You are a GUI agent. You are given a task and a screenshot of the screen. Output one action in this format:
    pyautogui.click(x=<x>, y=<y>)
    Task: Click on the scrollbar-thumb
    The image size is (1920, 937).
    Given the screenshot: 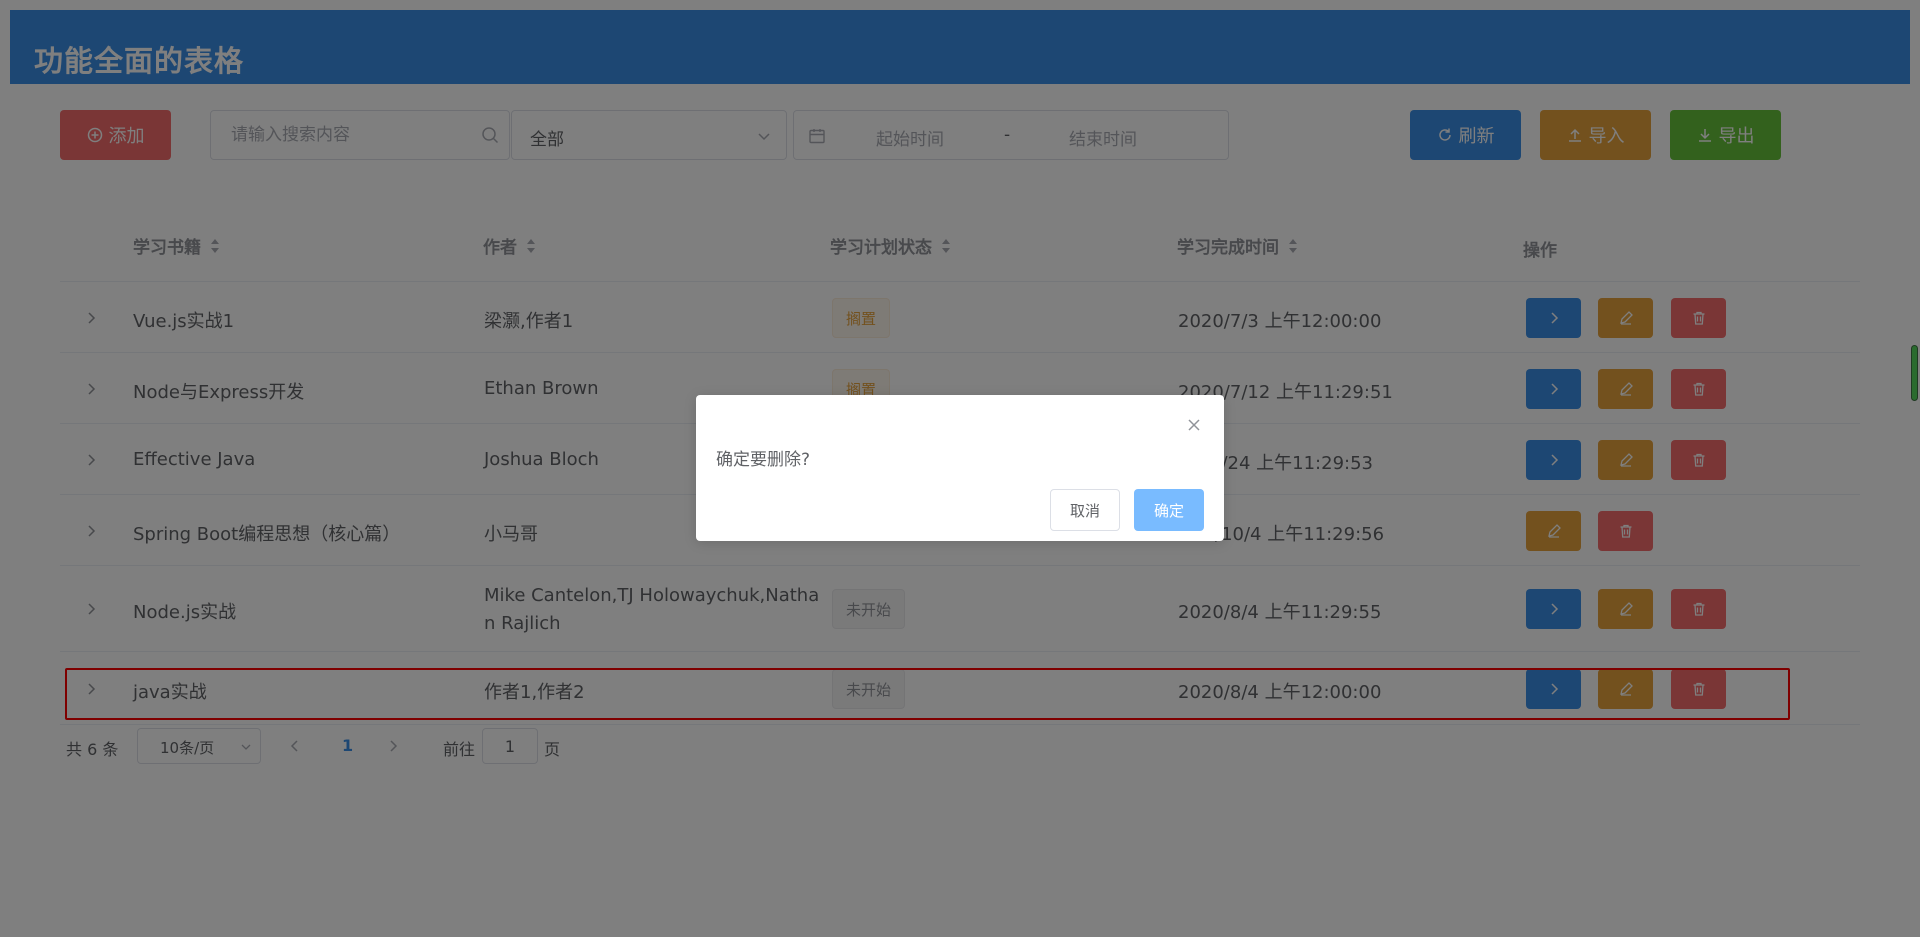 What is the action you would take?
    pyautogui.click(x=1914, y=373)
    